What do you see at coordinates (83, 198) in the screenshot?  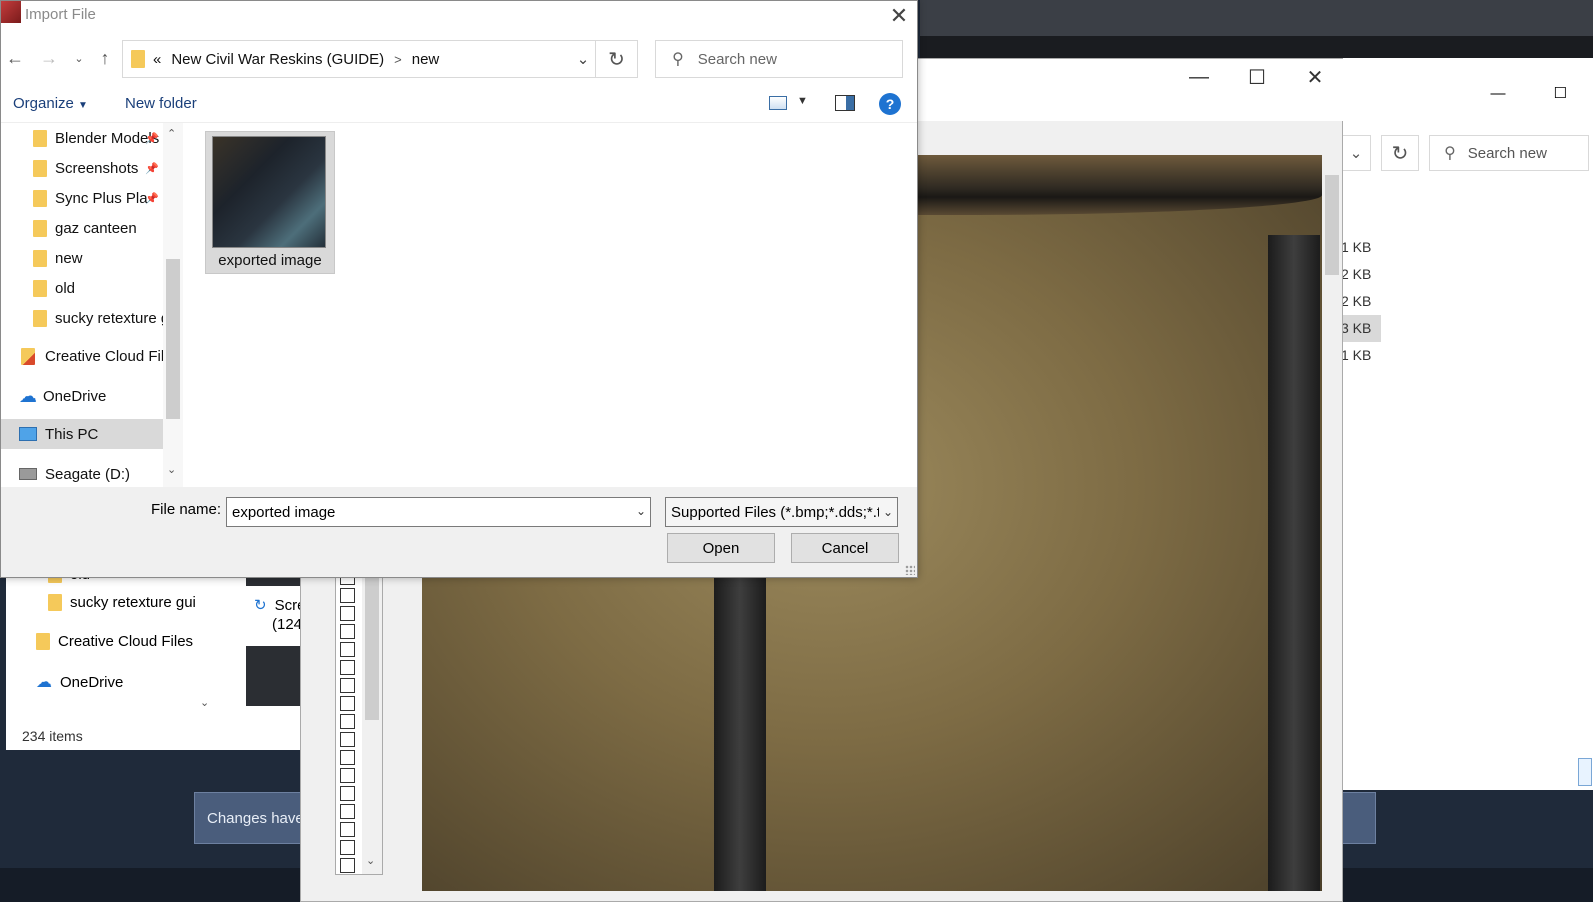 I see `nav-item-sync-plus: Sync Plus Pla 📌` at bounding box center [83, 198].